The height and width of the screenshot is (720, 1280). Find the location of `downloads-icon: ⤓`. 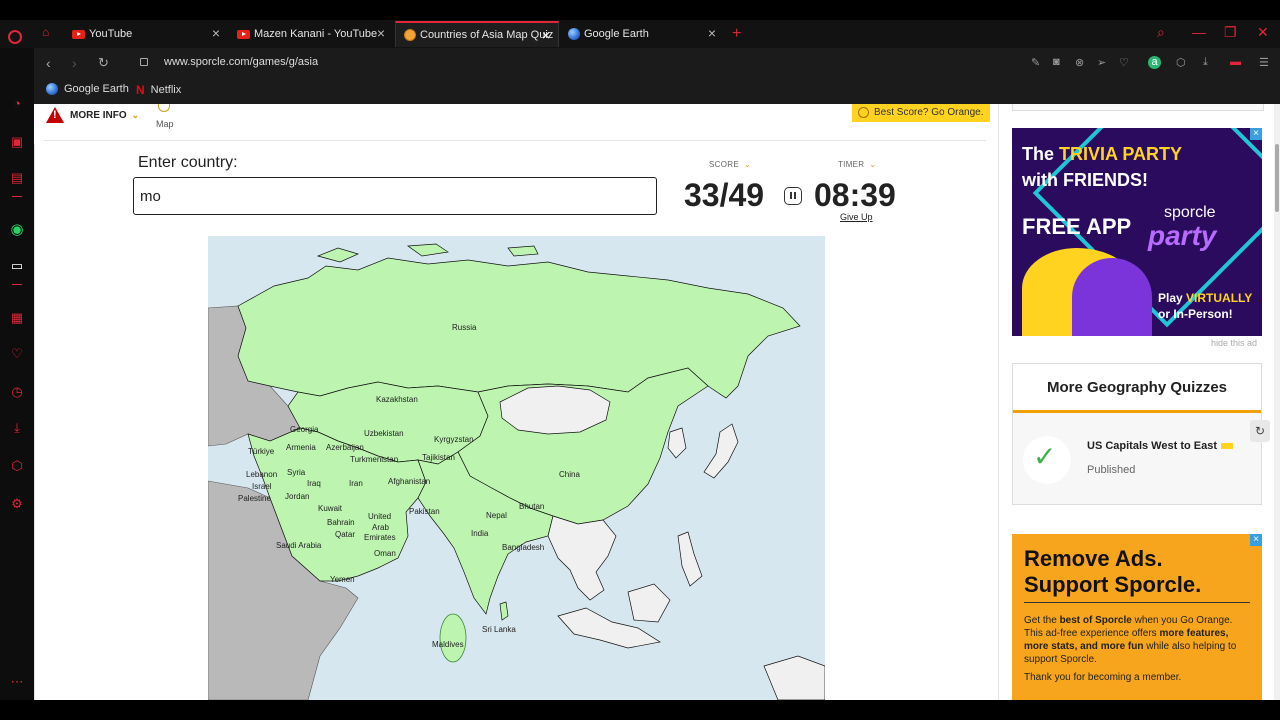

downloads-icon: ⤓ is located at coordinates (17, 428).